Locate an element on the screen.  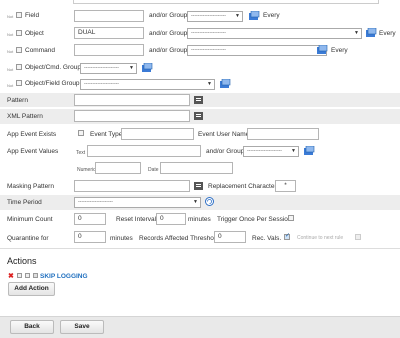
records-affected-input: 0 is located at coordinates (230, 237).